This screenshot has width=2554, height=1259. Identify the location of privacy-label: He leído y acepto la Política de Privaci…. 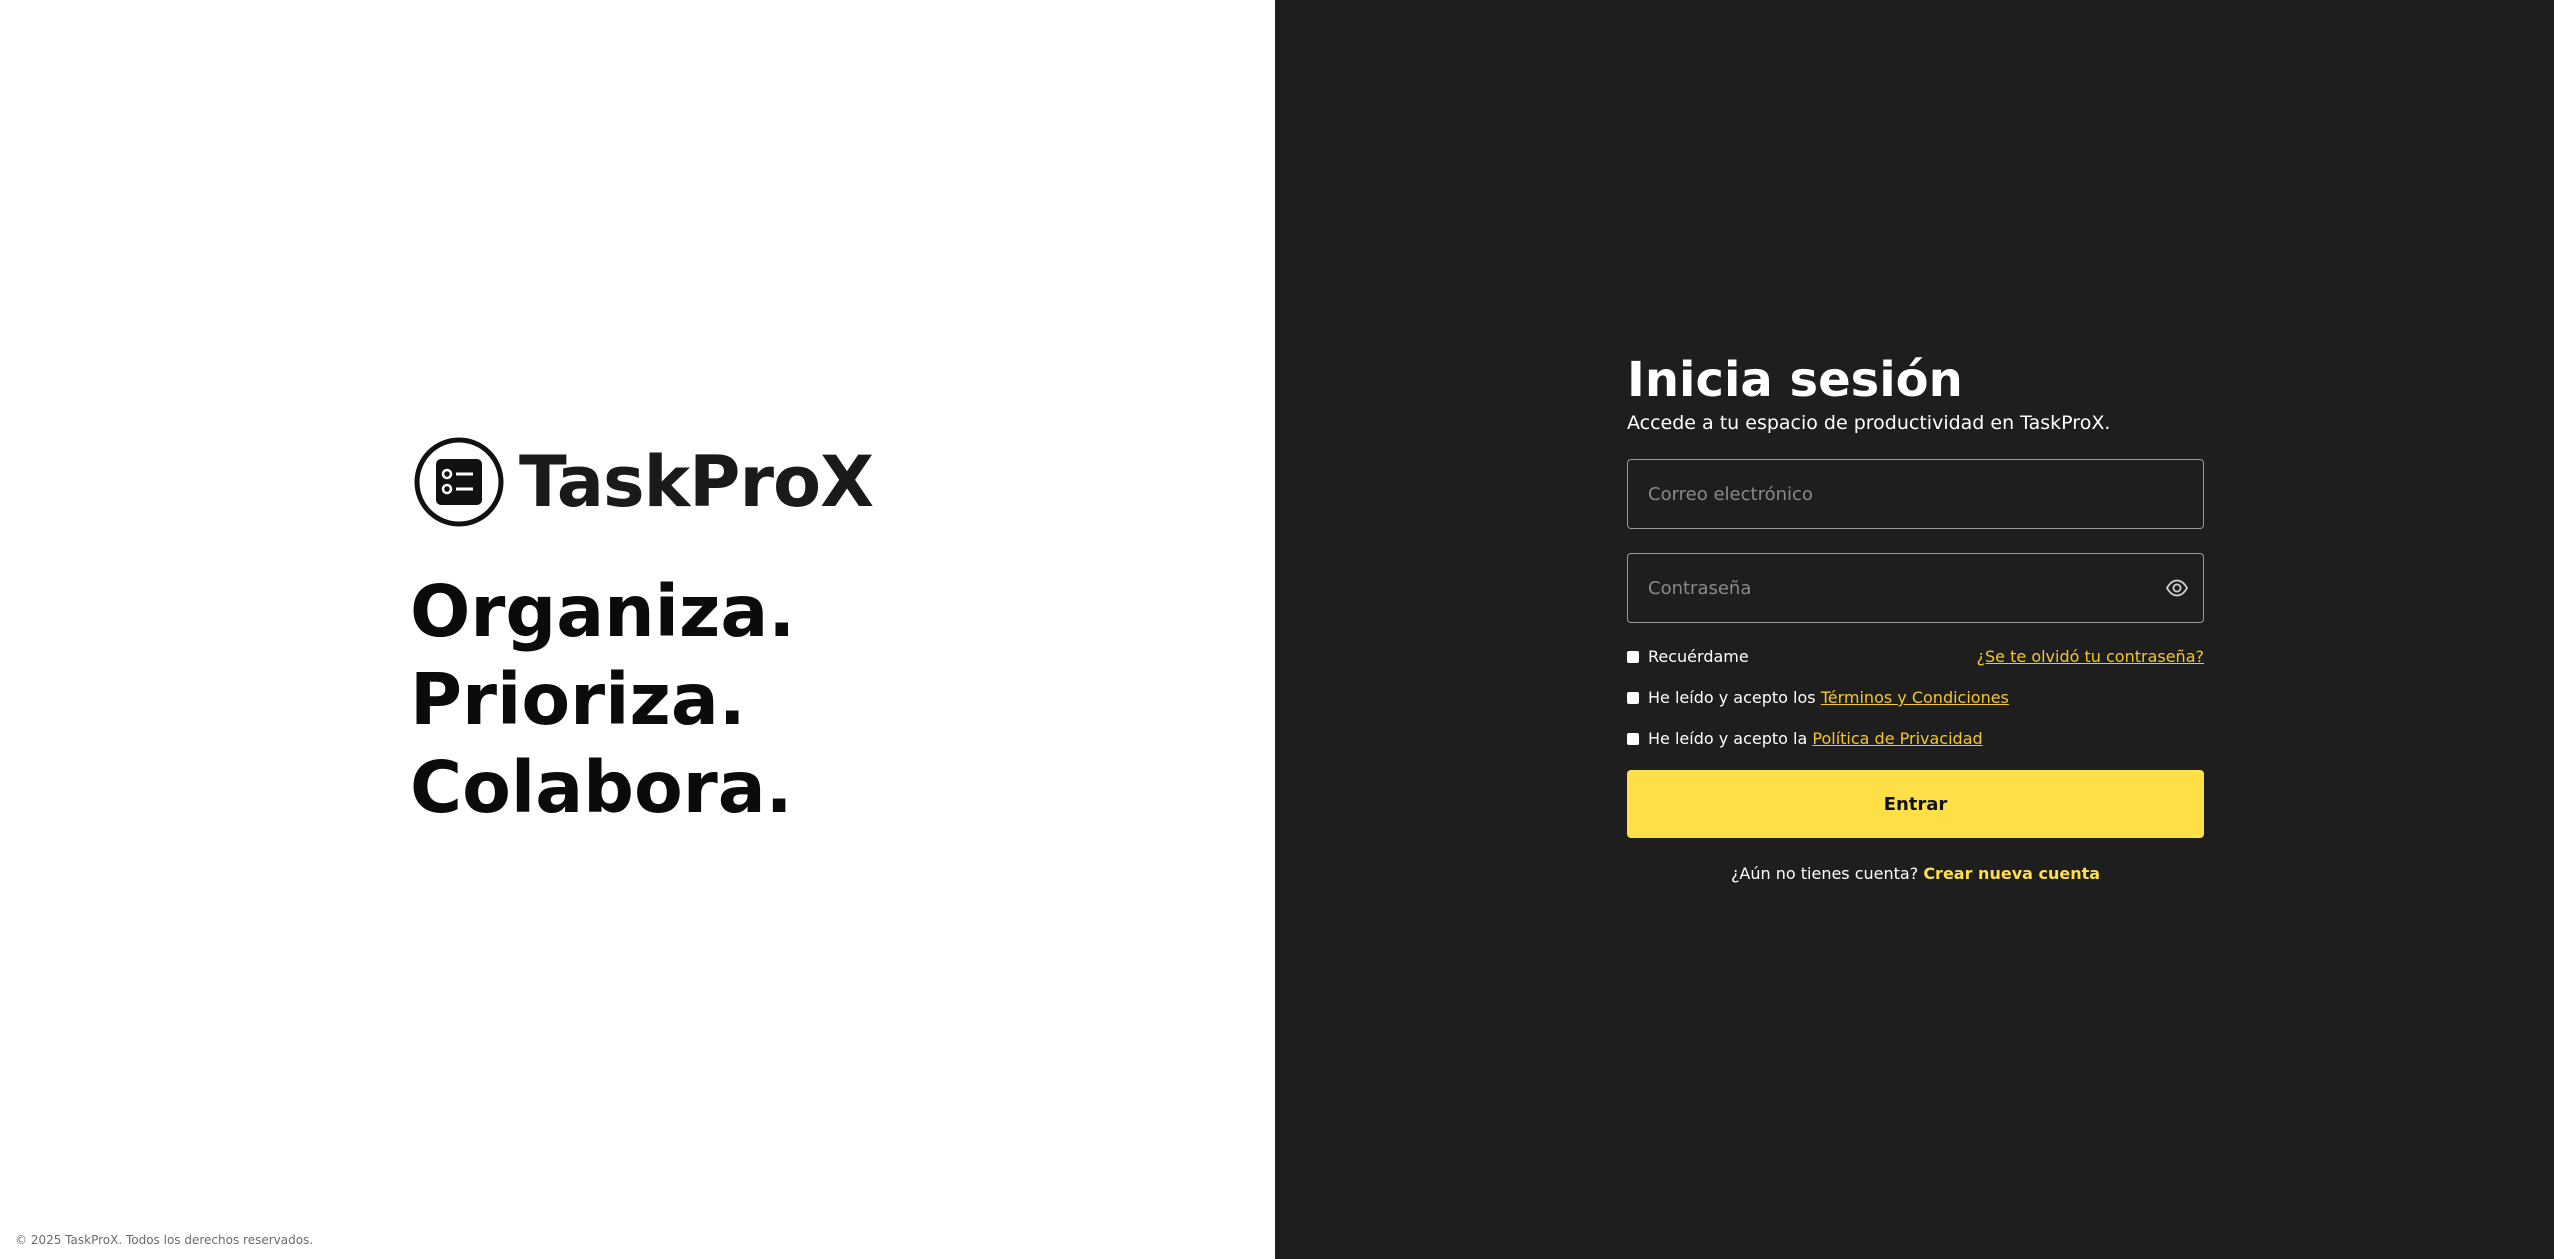
(1805, 738).